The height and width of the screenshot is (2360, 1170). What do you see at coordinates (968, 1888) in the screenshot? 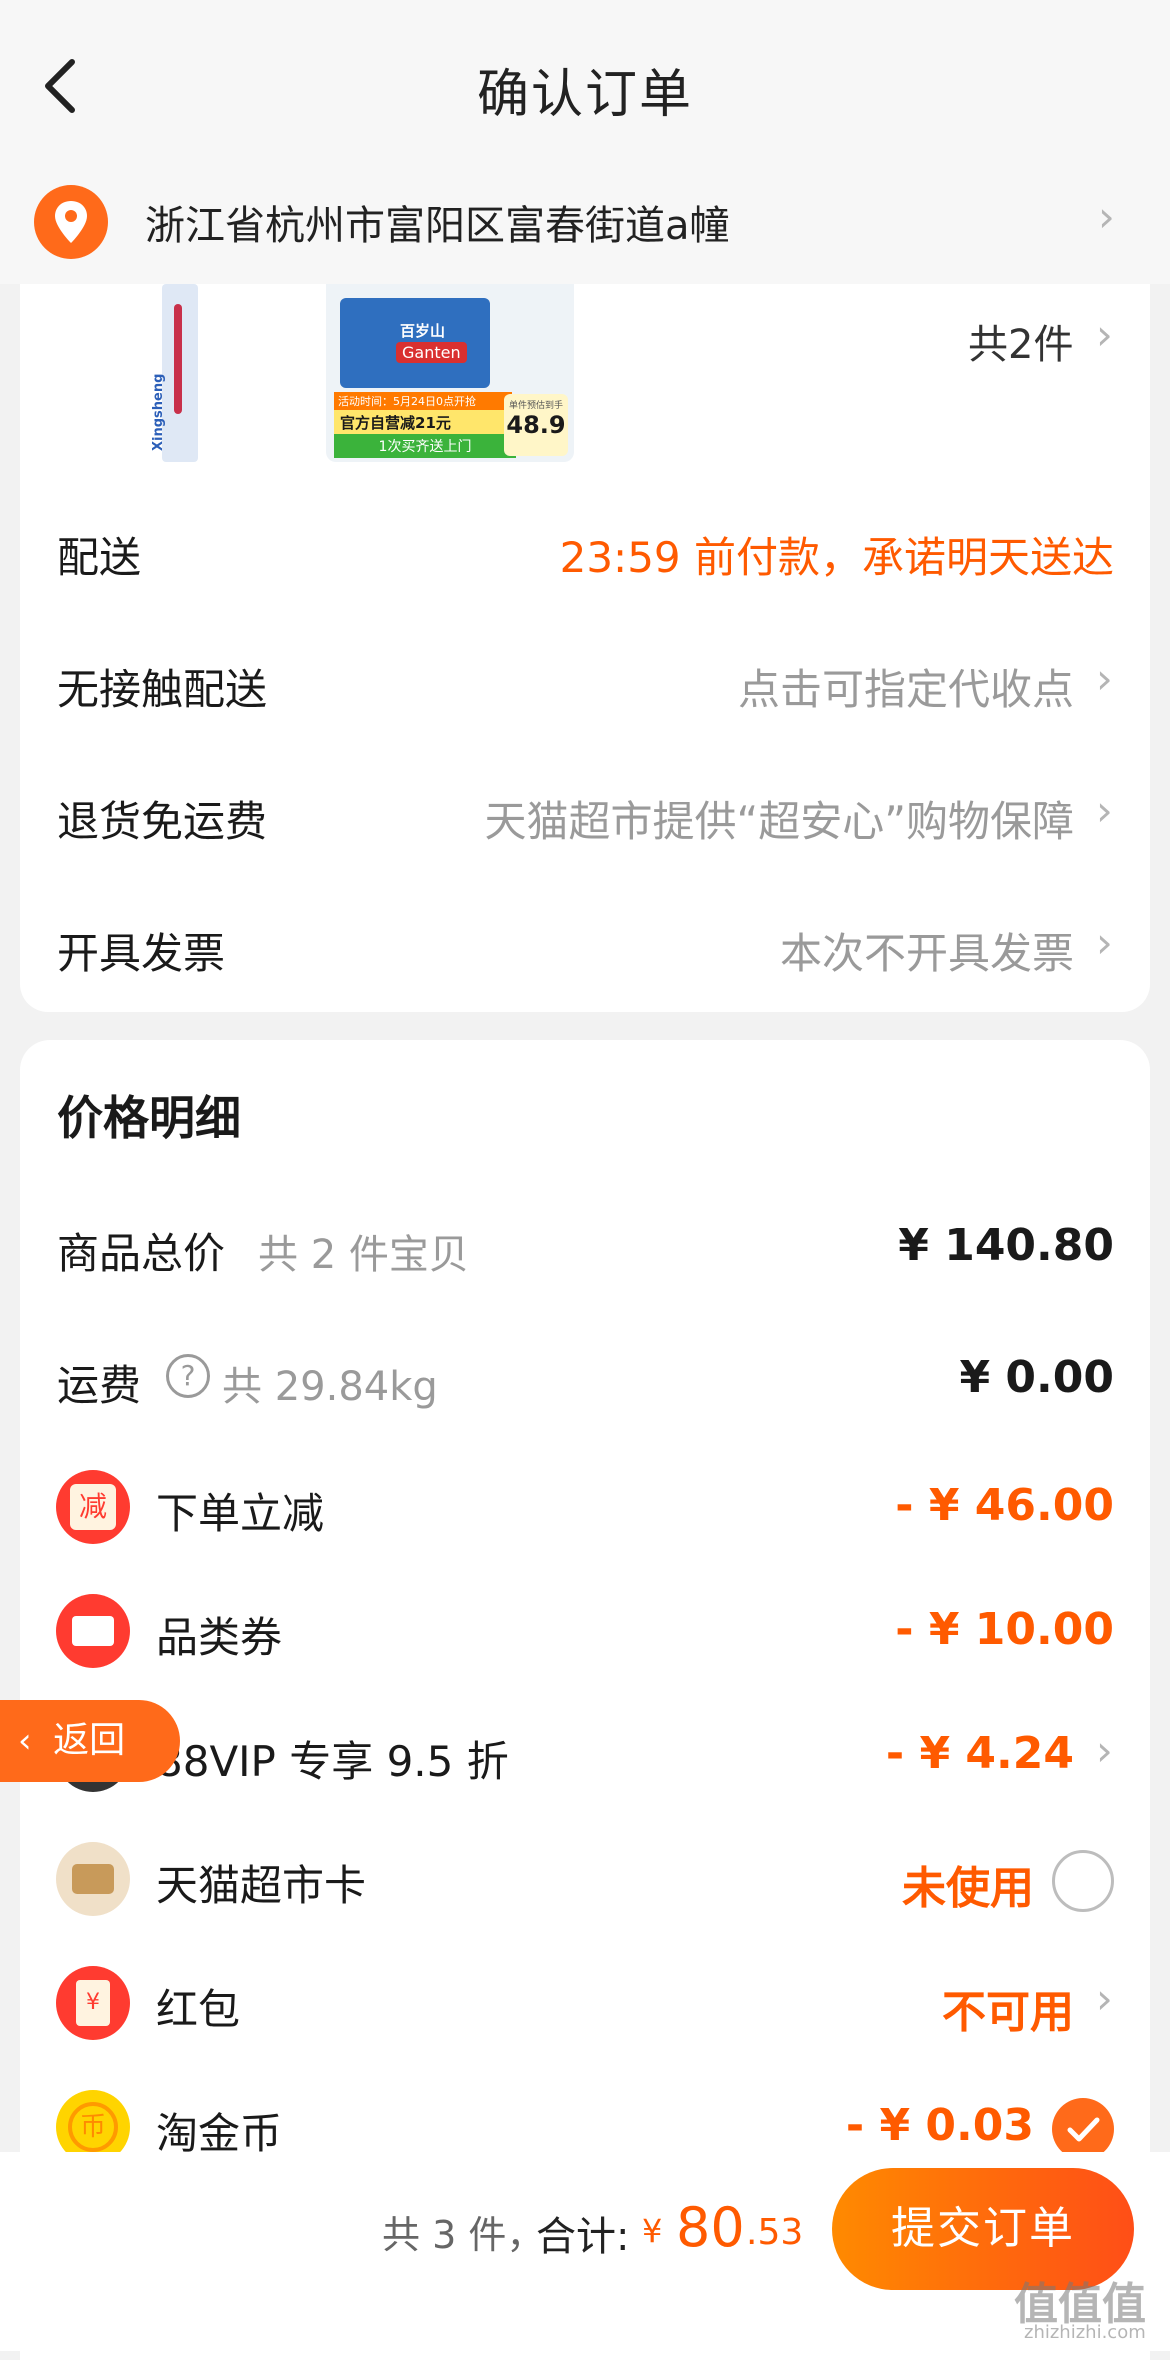
I see `discount-value-card: 未使用` at bounding box center [968, 1888].